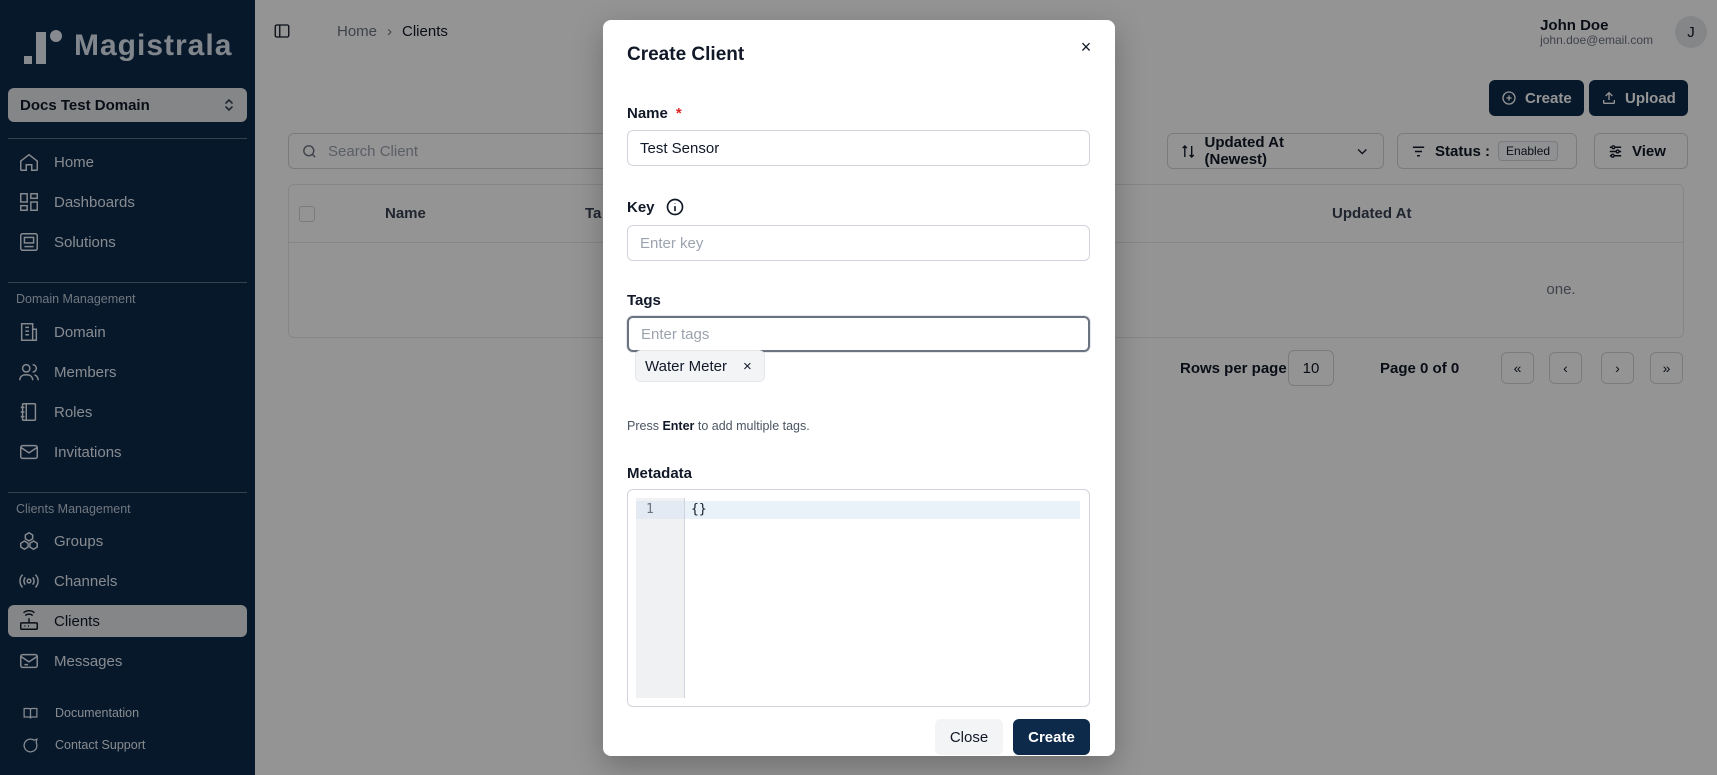 Image resolution: width=1717 pixels, height=775 pixels. What do you see at coordinates (678, 113) in the screenshot?
I see `required-indicator: *` at bounding box center [678, 113].